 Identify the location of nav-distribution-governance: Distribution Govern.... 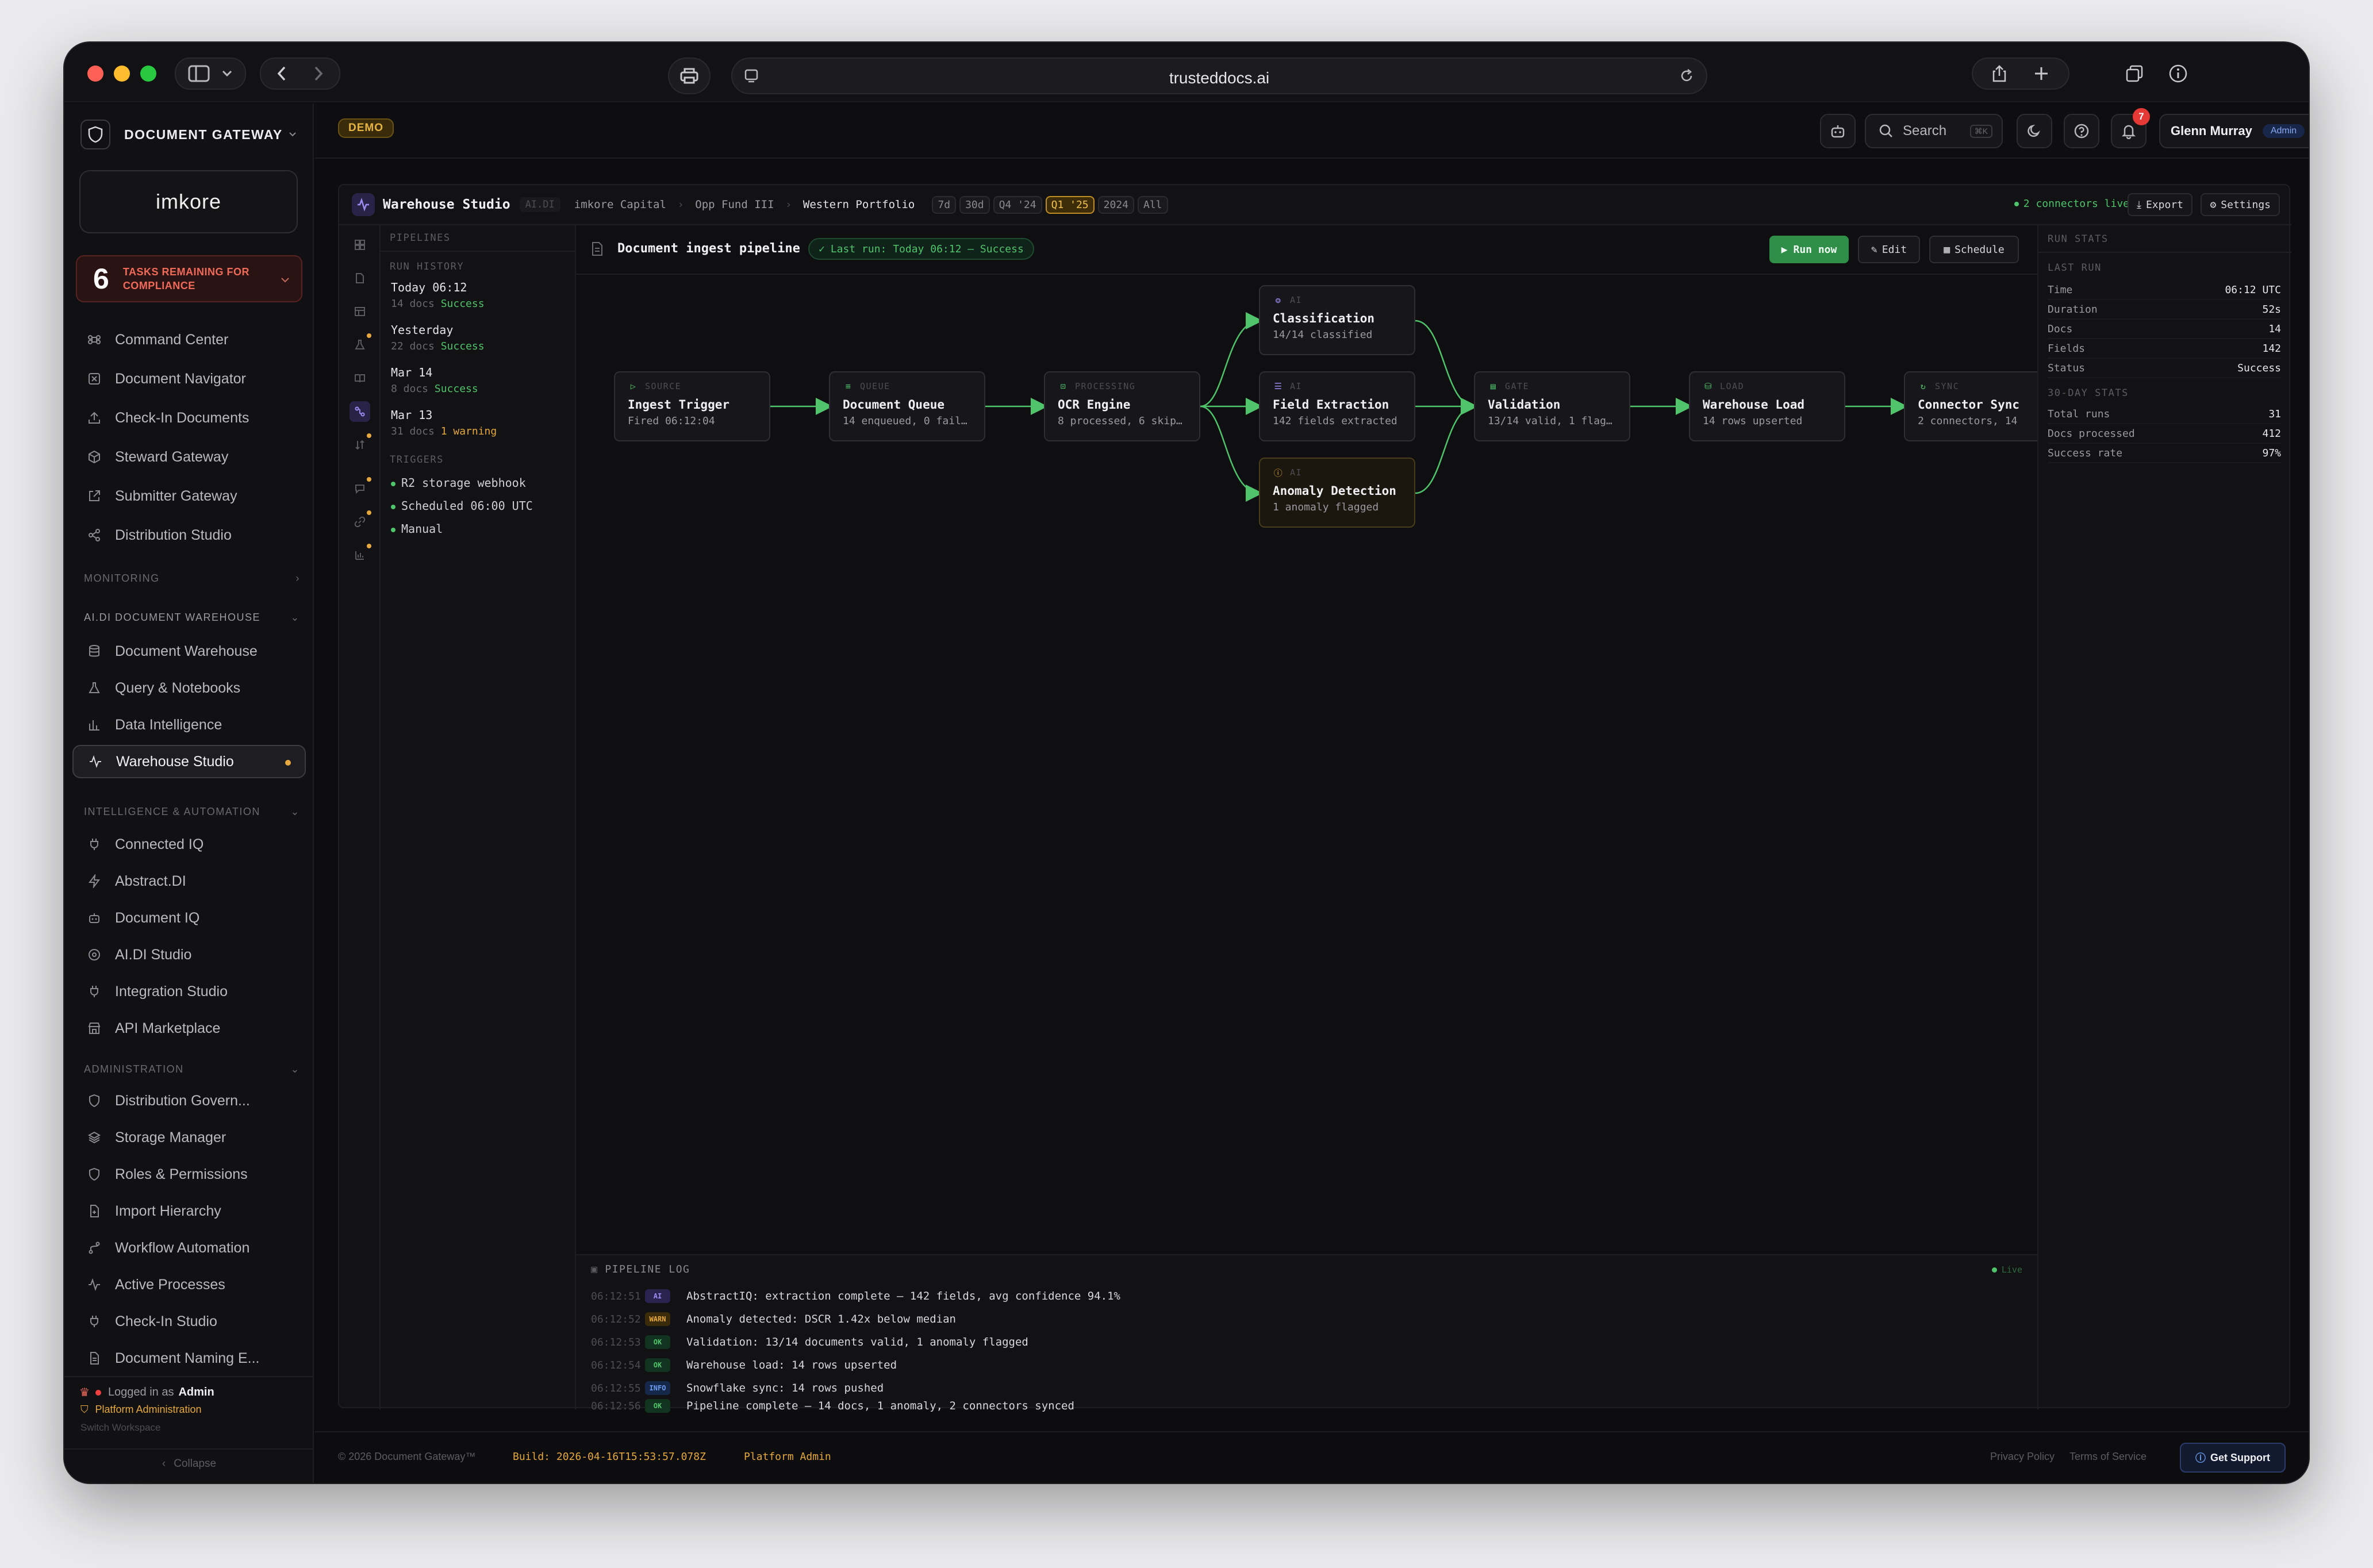
(189, 1101).